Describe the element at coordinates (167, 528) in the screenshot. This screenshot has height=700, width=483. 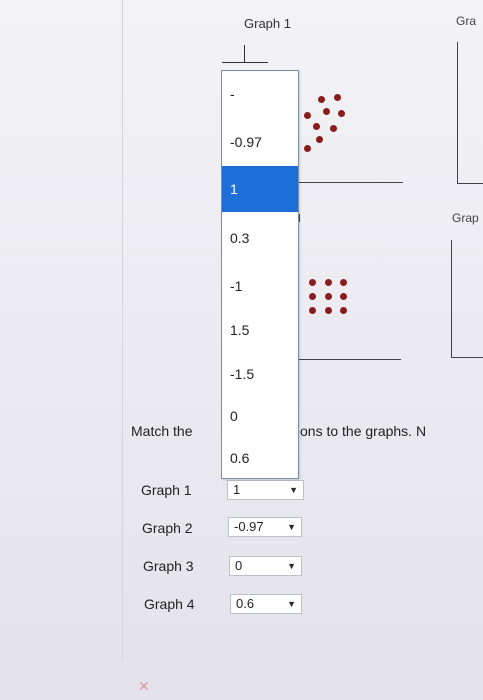
I see `graph-2-label: Graph 2` at that location.